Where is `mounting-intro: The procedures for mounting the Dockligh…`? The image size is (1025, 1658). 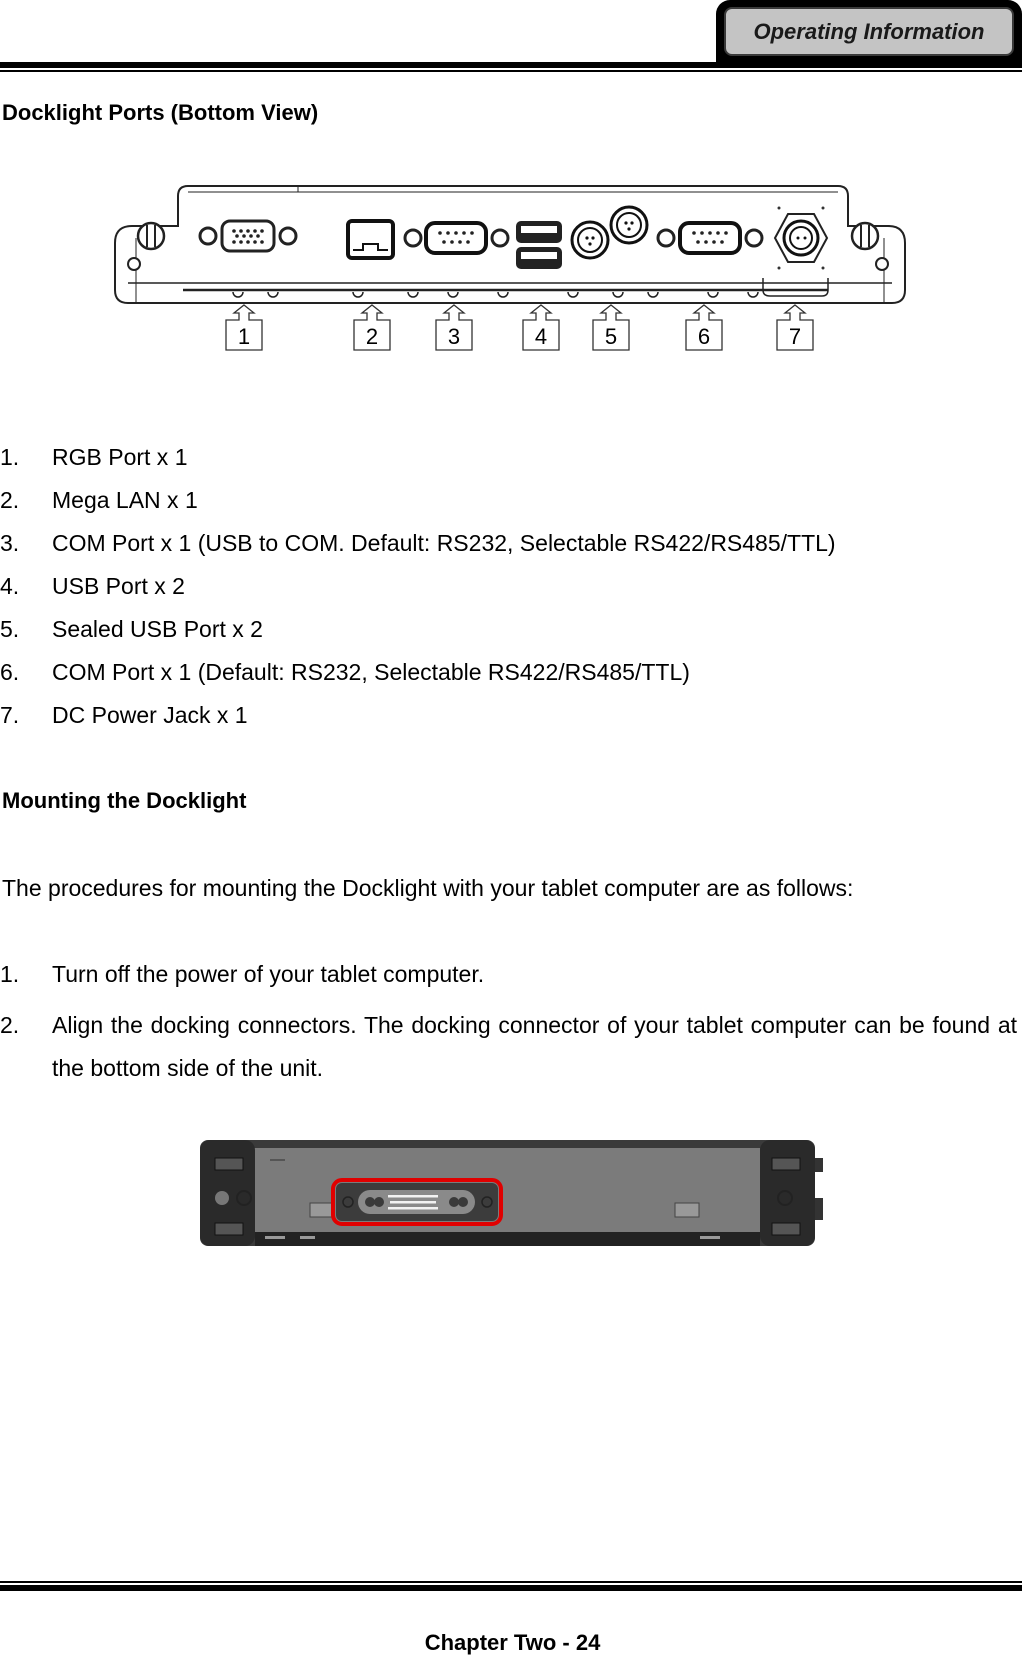 mounting-intro: The procedures for mounting the Dockligh… is located at coordinates (428, 888).